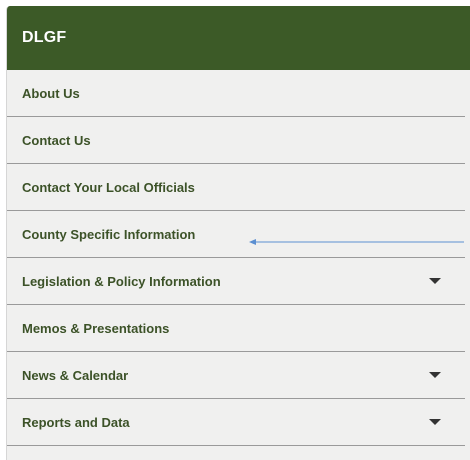 This screenshot has height=460, width=470. Describe the element at coordinates (51, 93) in the screenshot. I see `nav-item-label: About Us` at that location.